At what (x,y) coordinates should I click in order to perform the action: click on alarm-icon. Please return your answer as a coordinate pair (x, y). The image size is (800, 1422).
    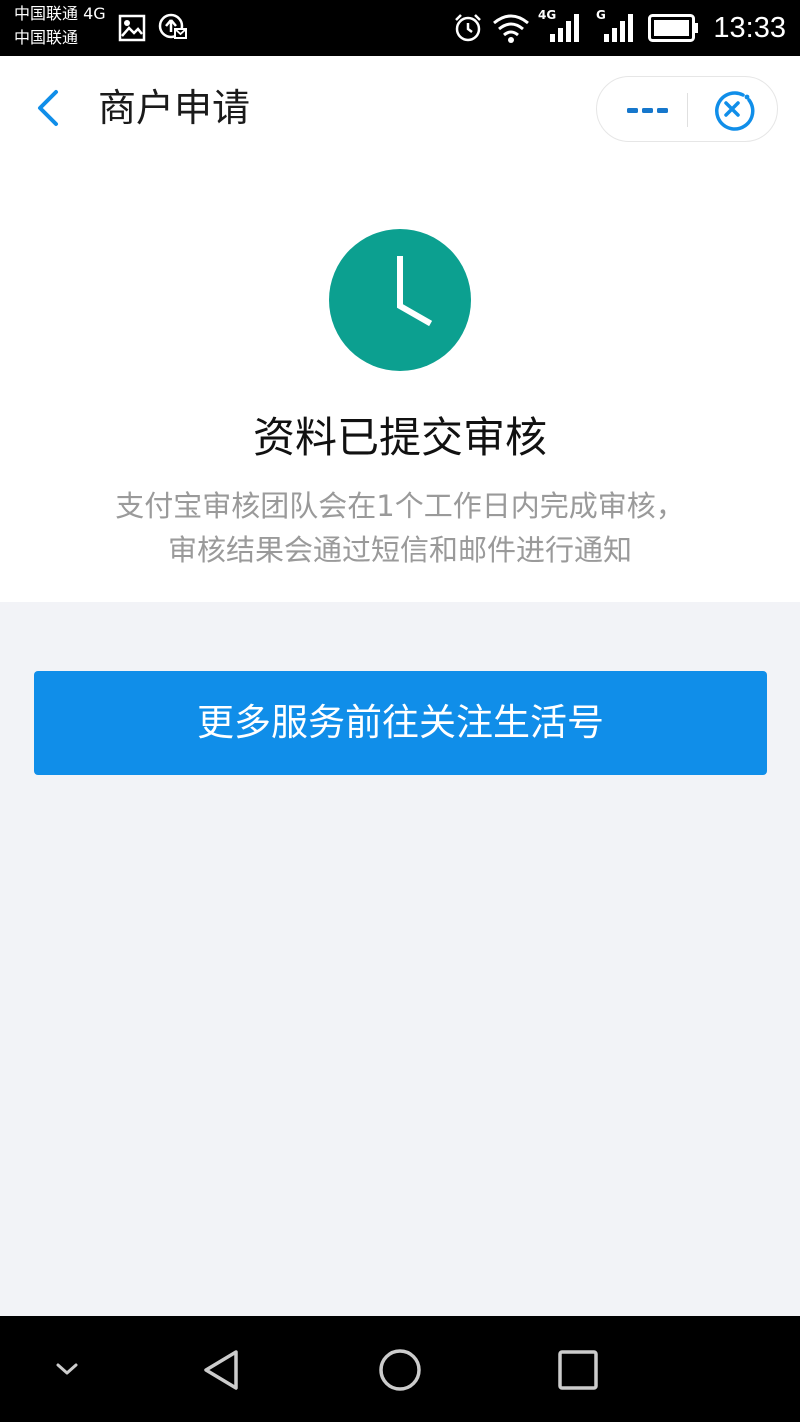
    Looking at the image, I should click on (468, 28).